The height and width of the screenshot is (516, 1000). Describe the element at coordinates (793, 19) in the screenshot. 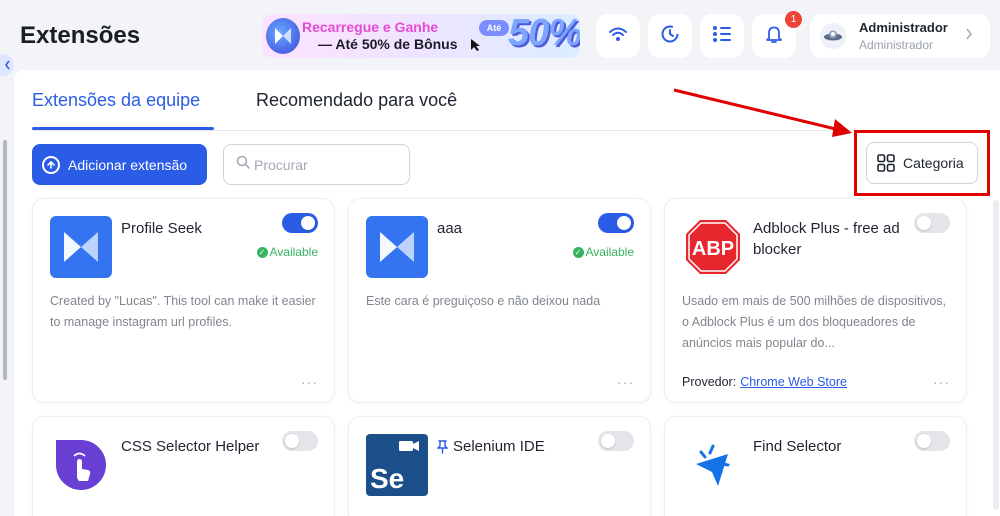

I see `notification-badge: 1` at that location.